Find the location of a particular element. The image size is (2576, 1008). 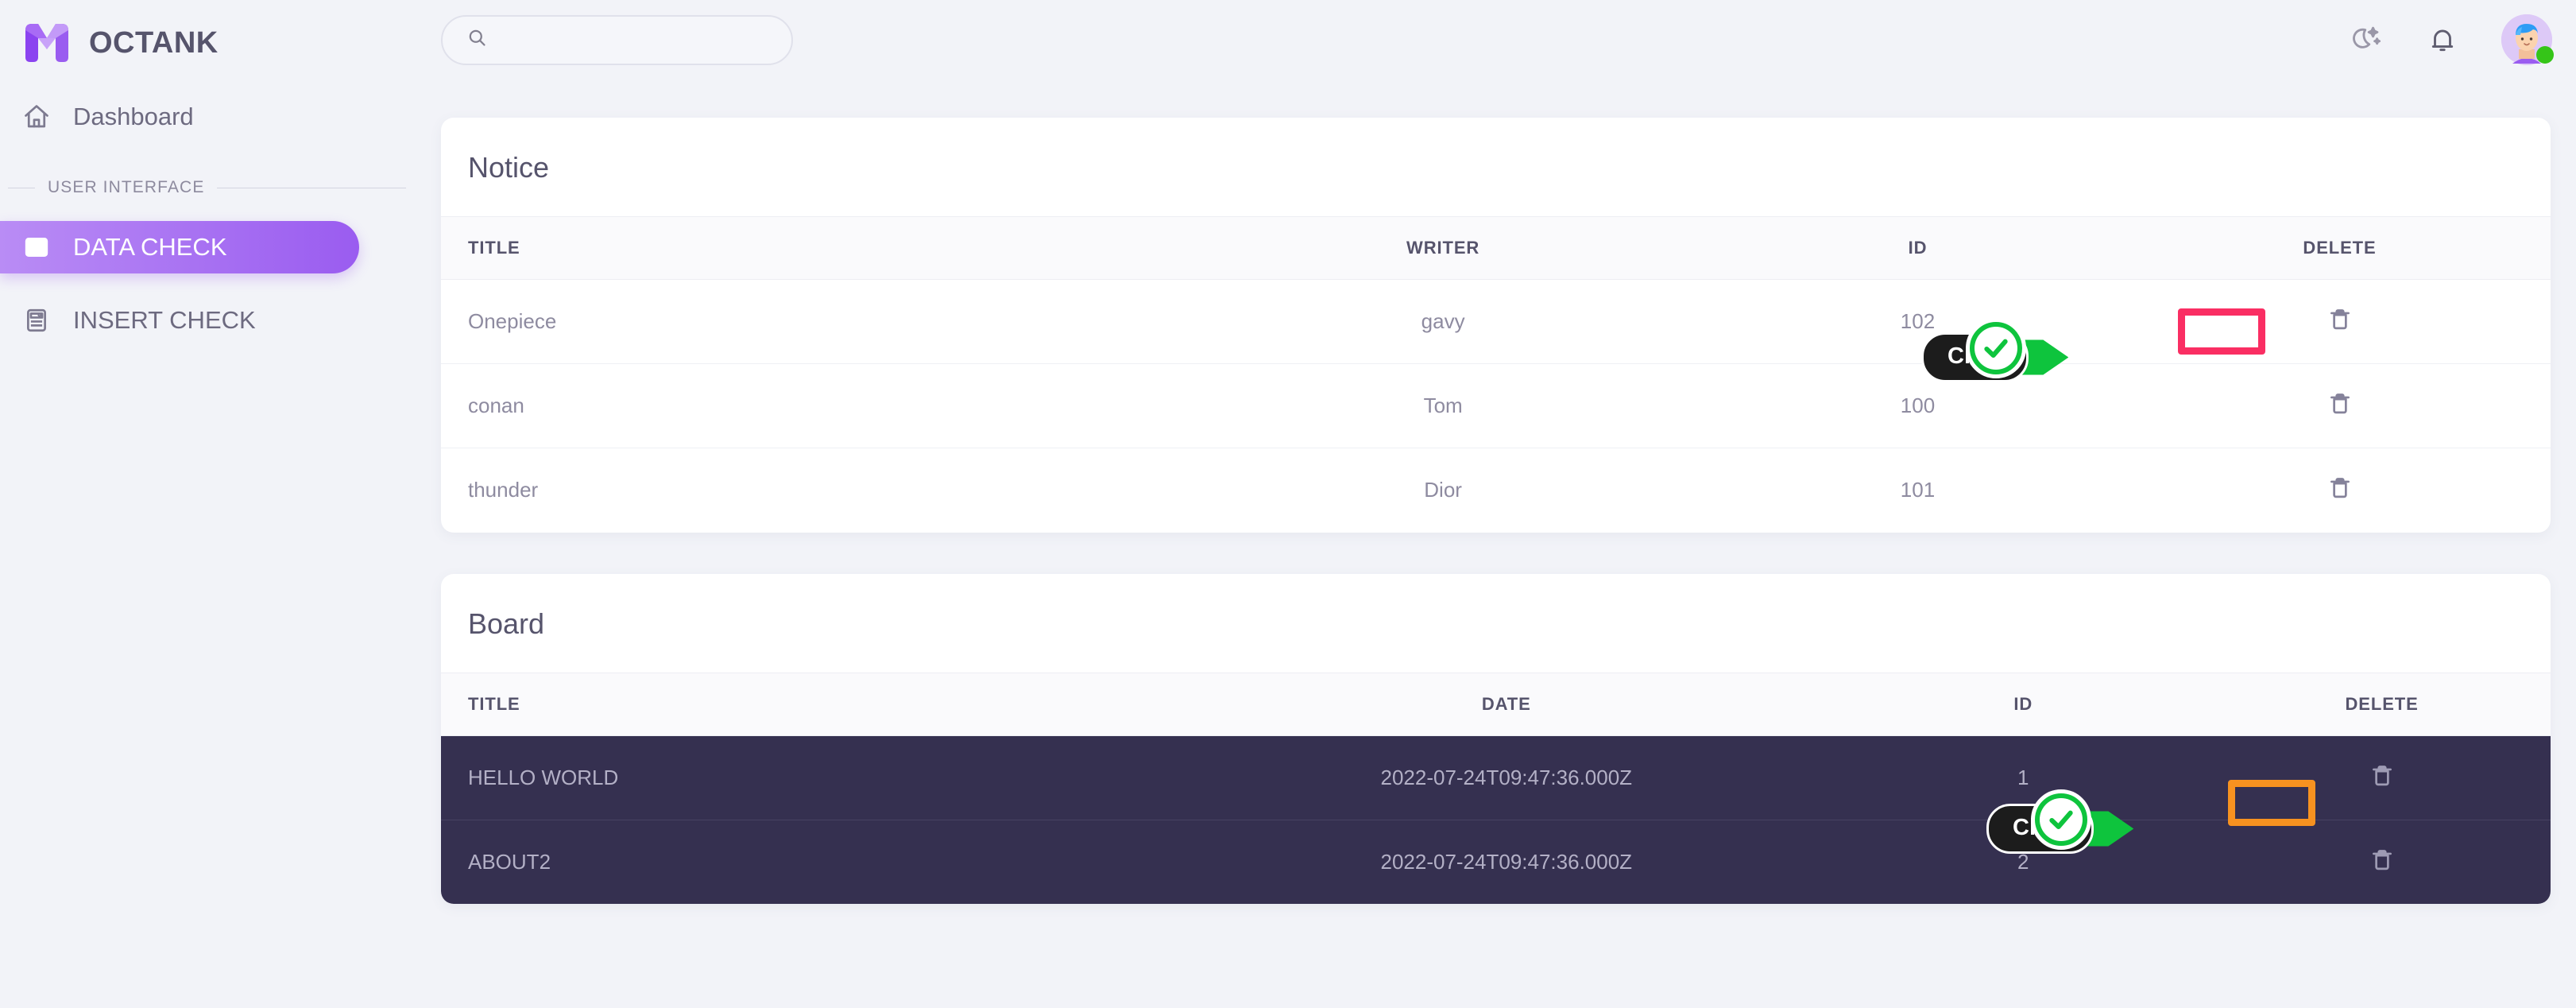

avatar is located at coordinates (2527, 39).